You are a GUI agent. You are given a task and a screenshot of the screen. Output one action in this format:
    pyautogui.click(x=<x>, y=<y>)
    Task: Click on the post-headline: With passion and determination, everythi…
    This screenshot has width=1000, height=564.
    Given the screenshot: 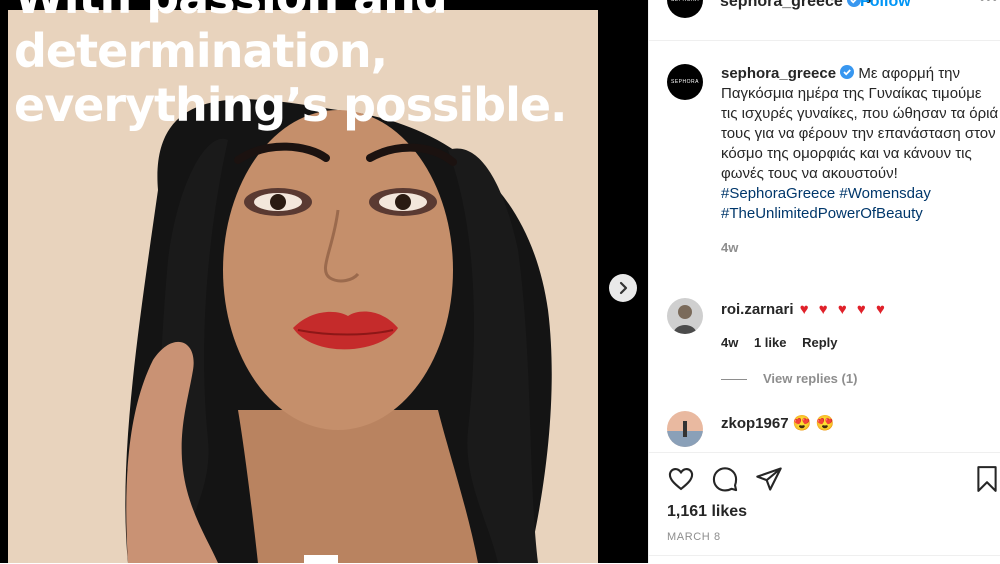 What is the action you would take?
    pyautogui.click(x=291, y=66)
    